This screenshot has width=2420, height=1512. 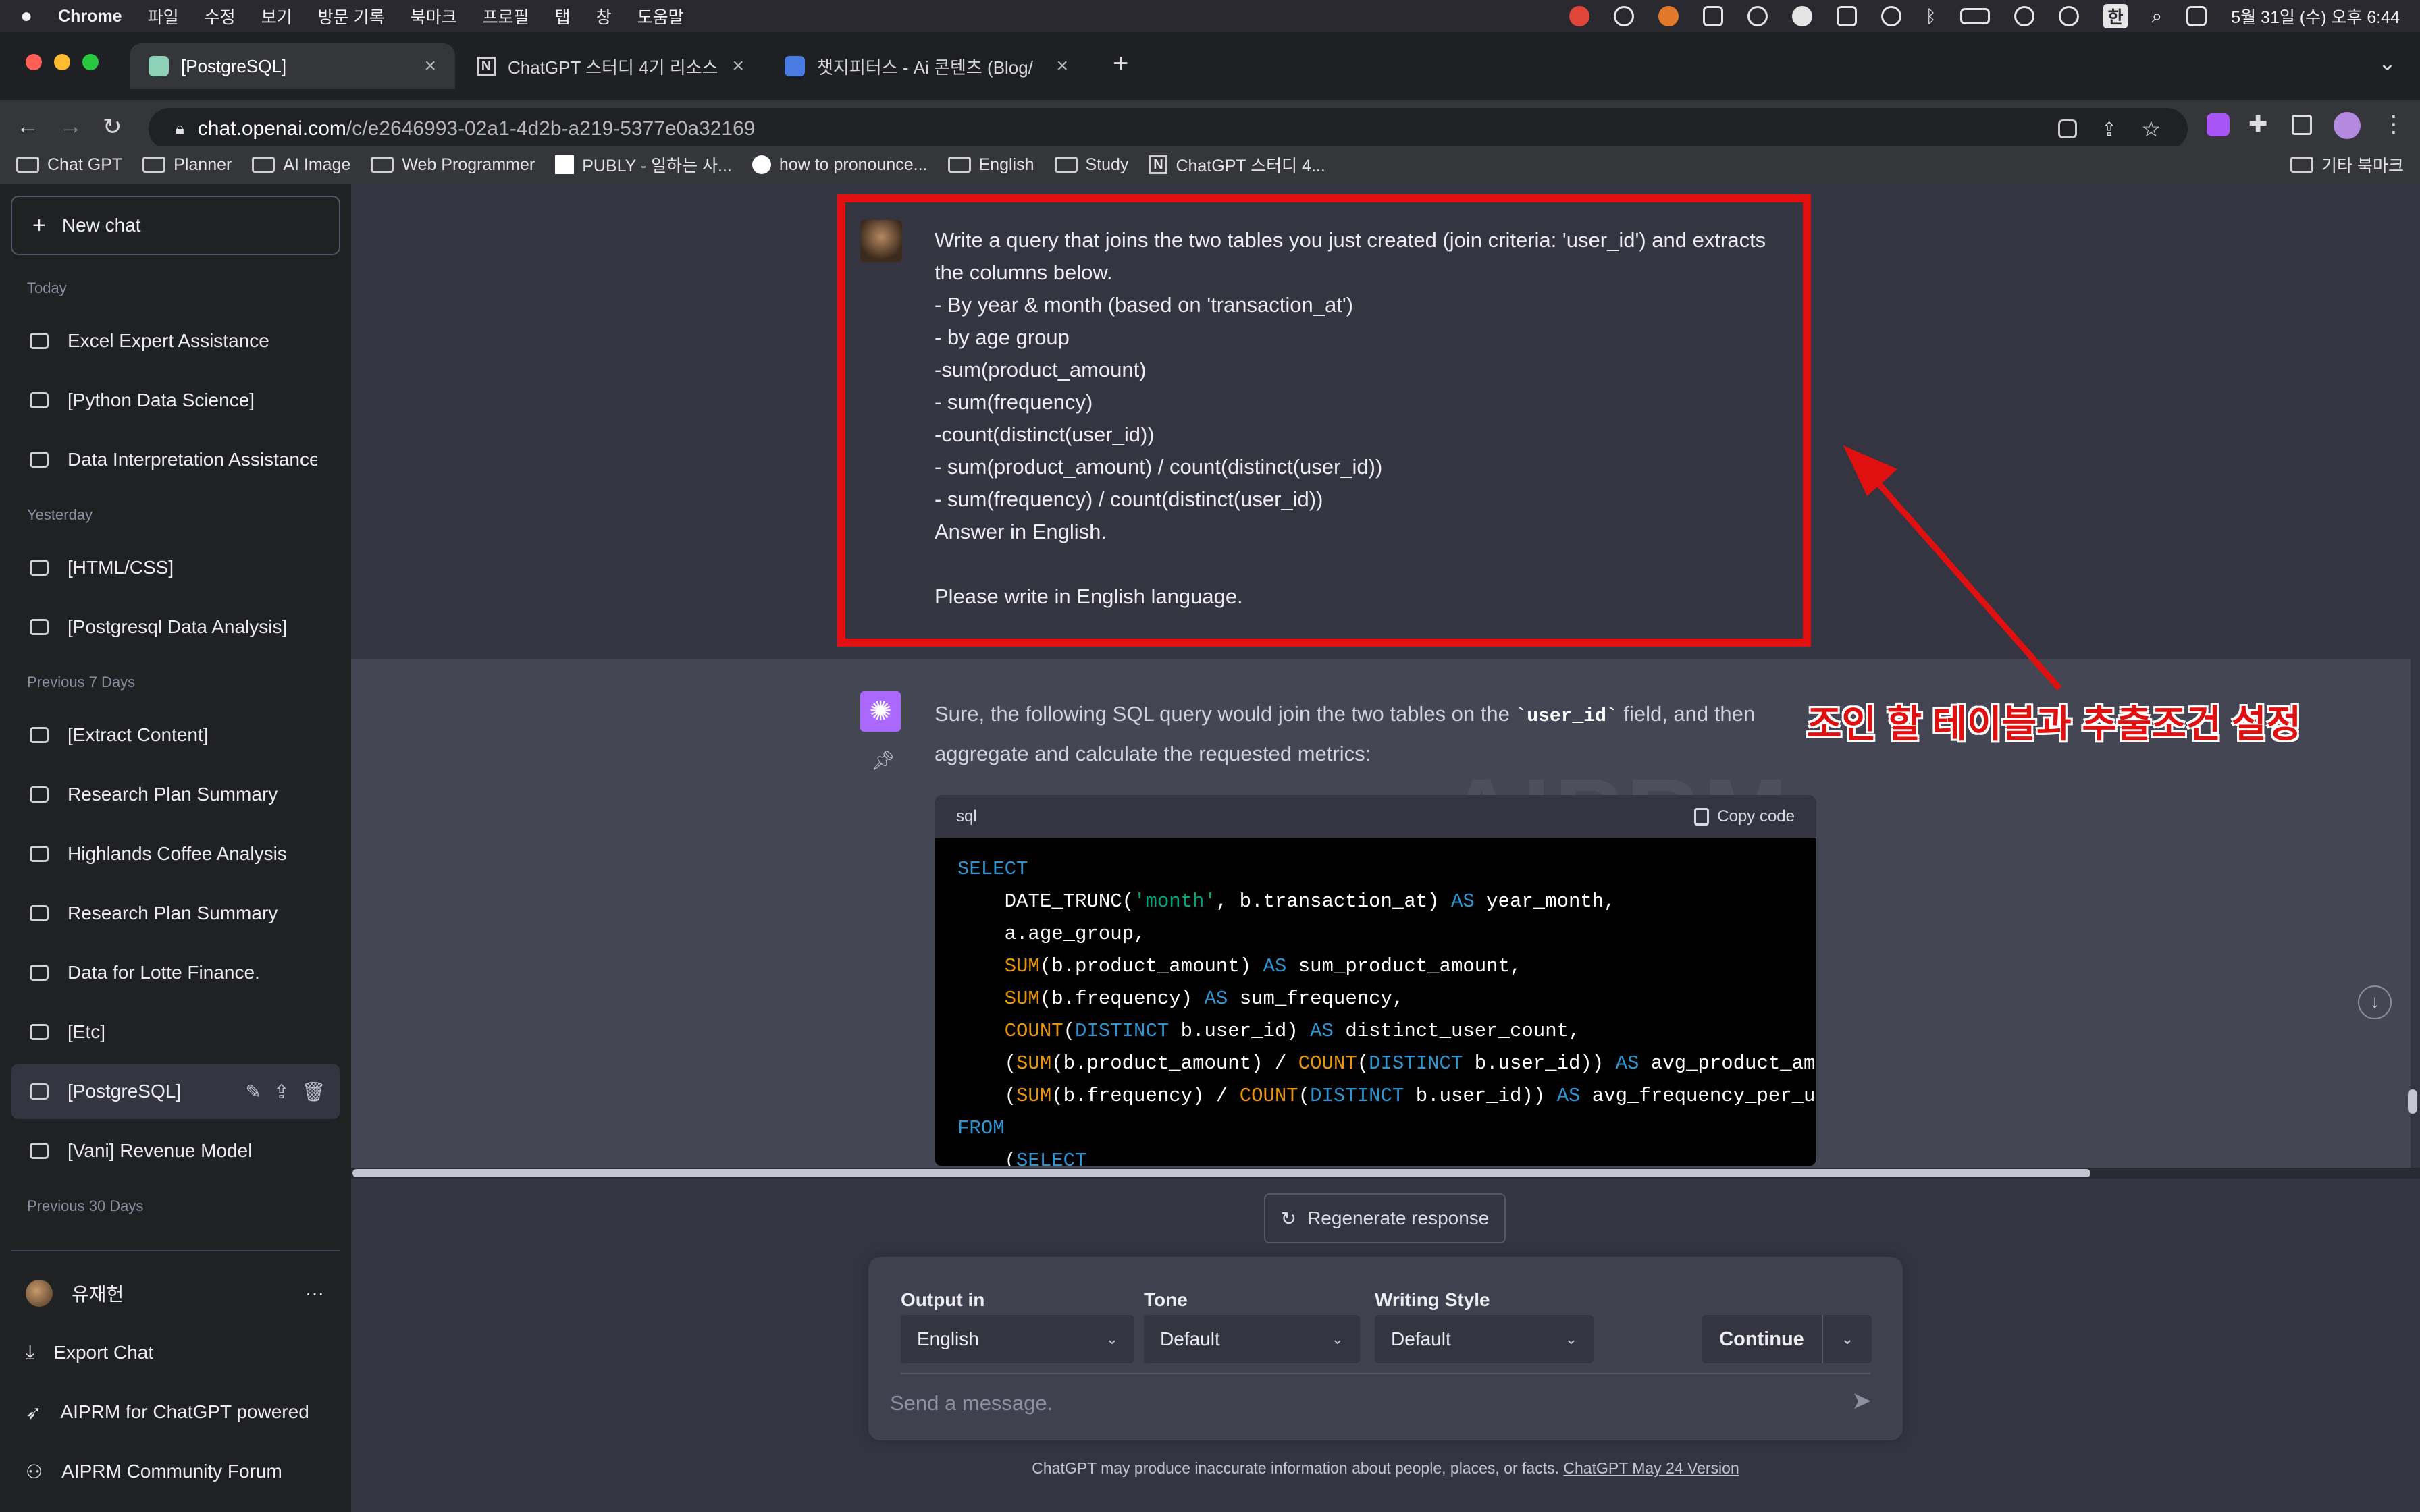 What do you see at coordinates (180, 128) in the screenshot?
I see `lock-icon: 🔒︎` at bounding box center [180, 128].